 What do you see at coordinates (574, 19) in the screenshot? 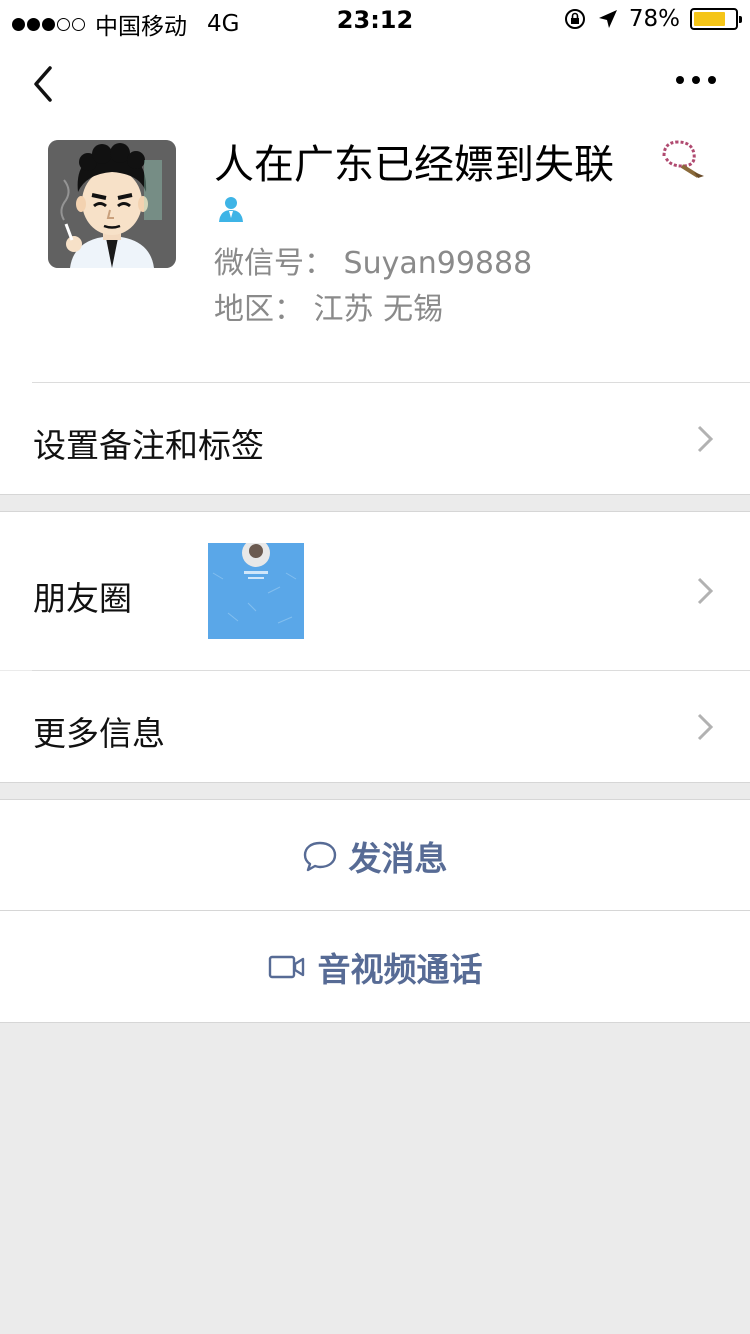
I see `rotation-lock-icon` at bounding box center [574, 19].